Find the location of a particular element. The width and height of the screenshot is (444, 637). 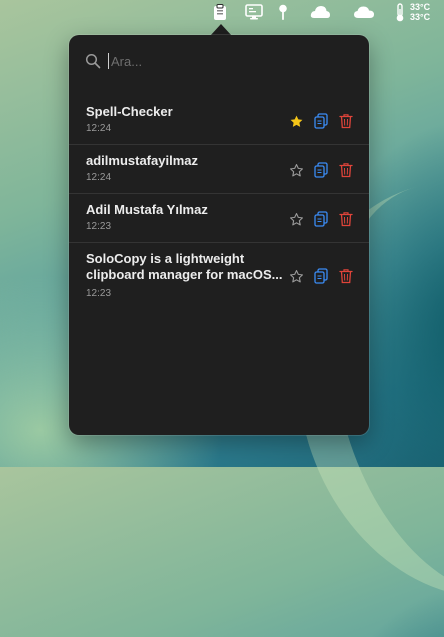

search-icon is located at coordinates (93, 61).